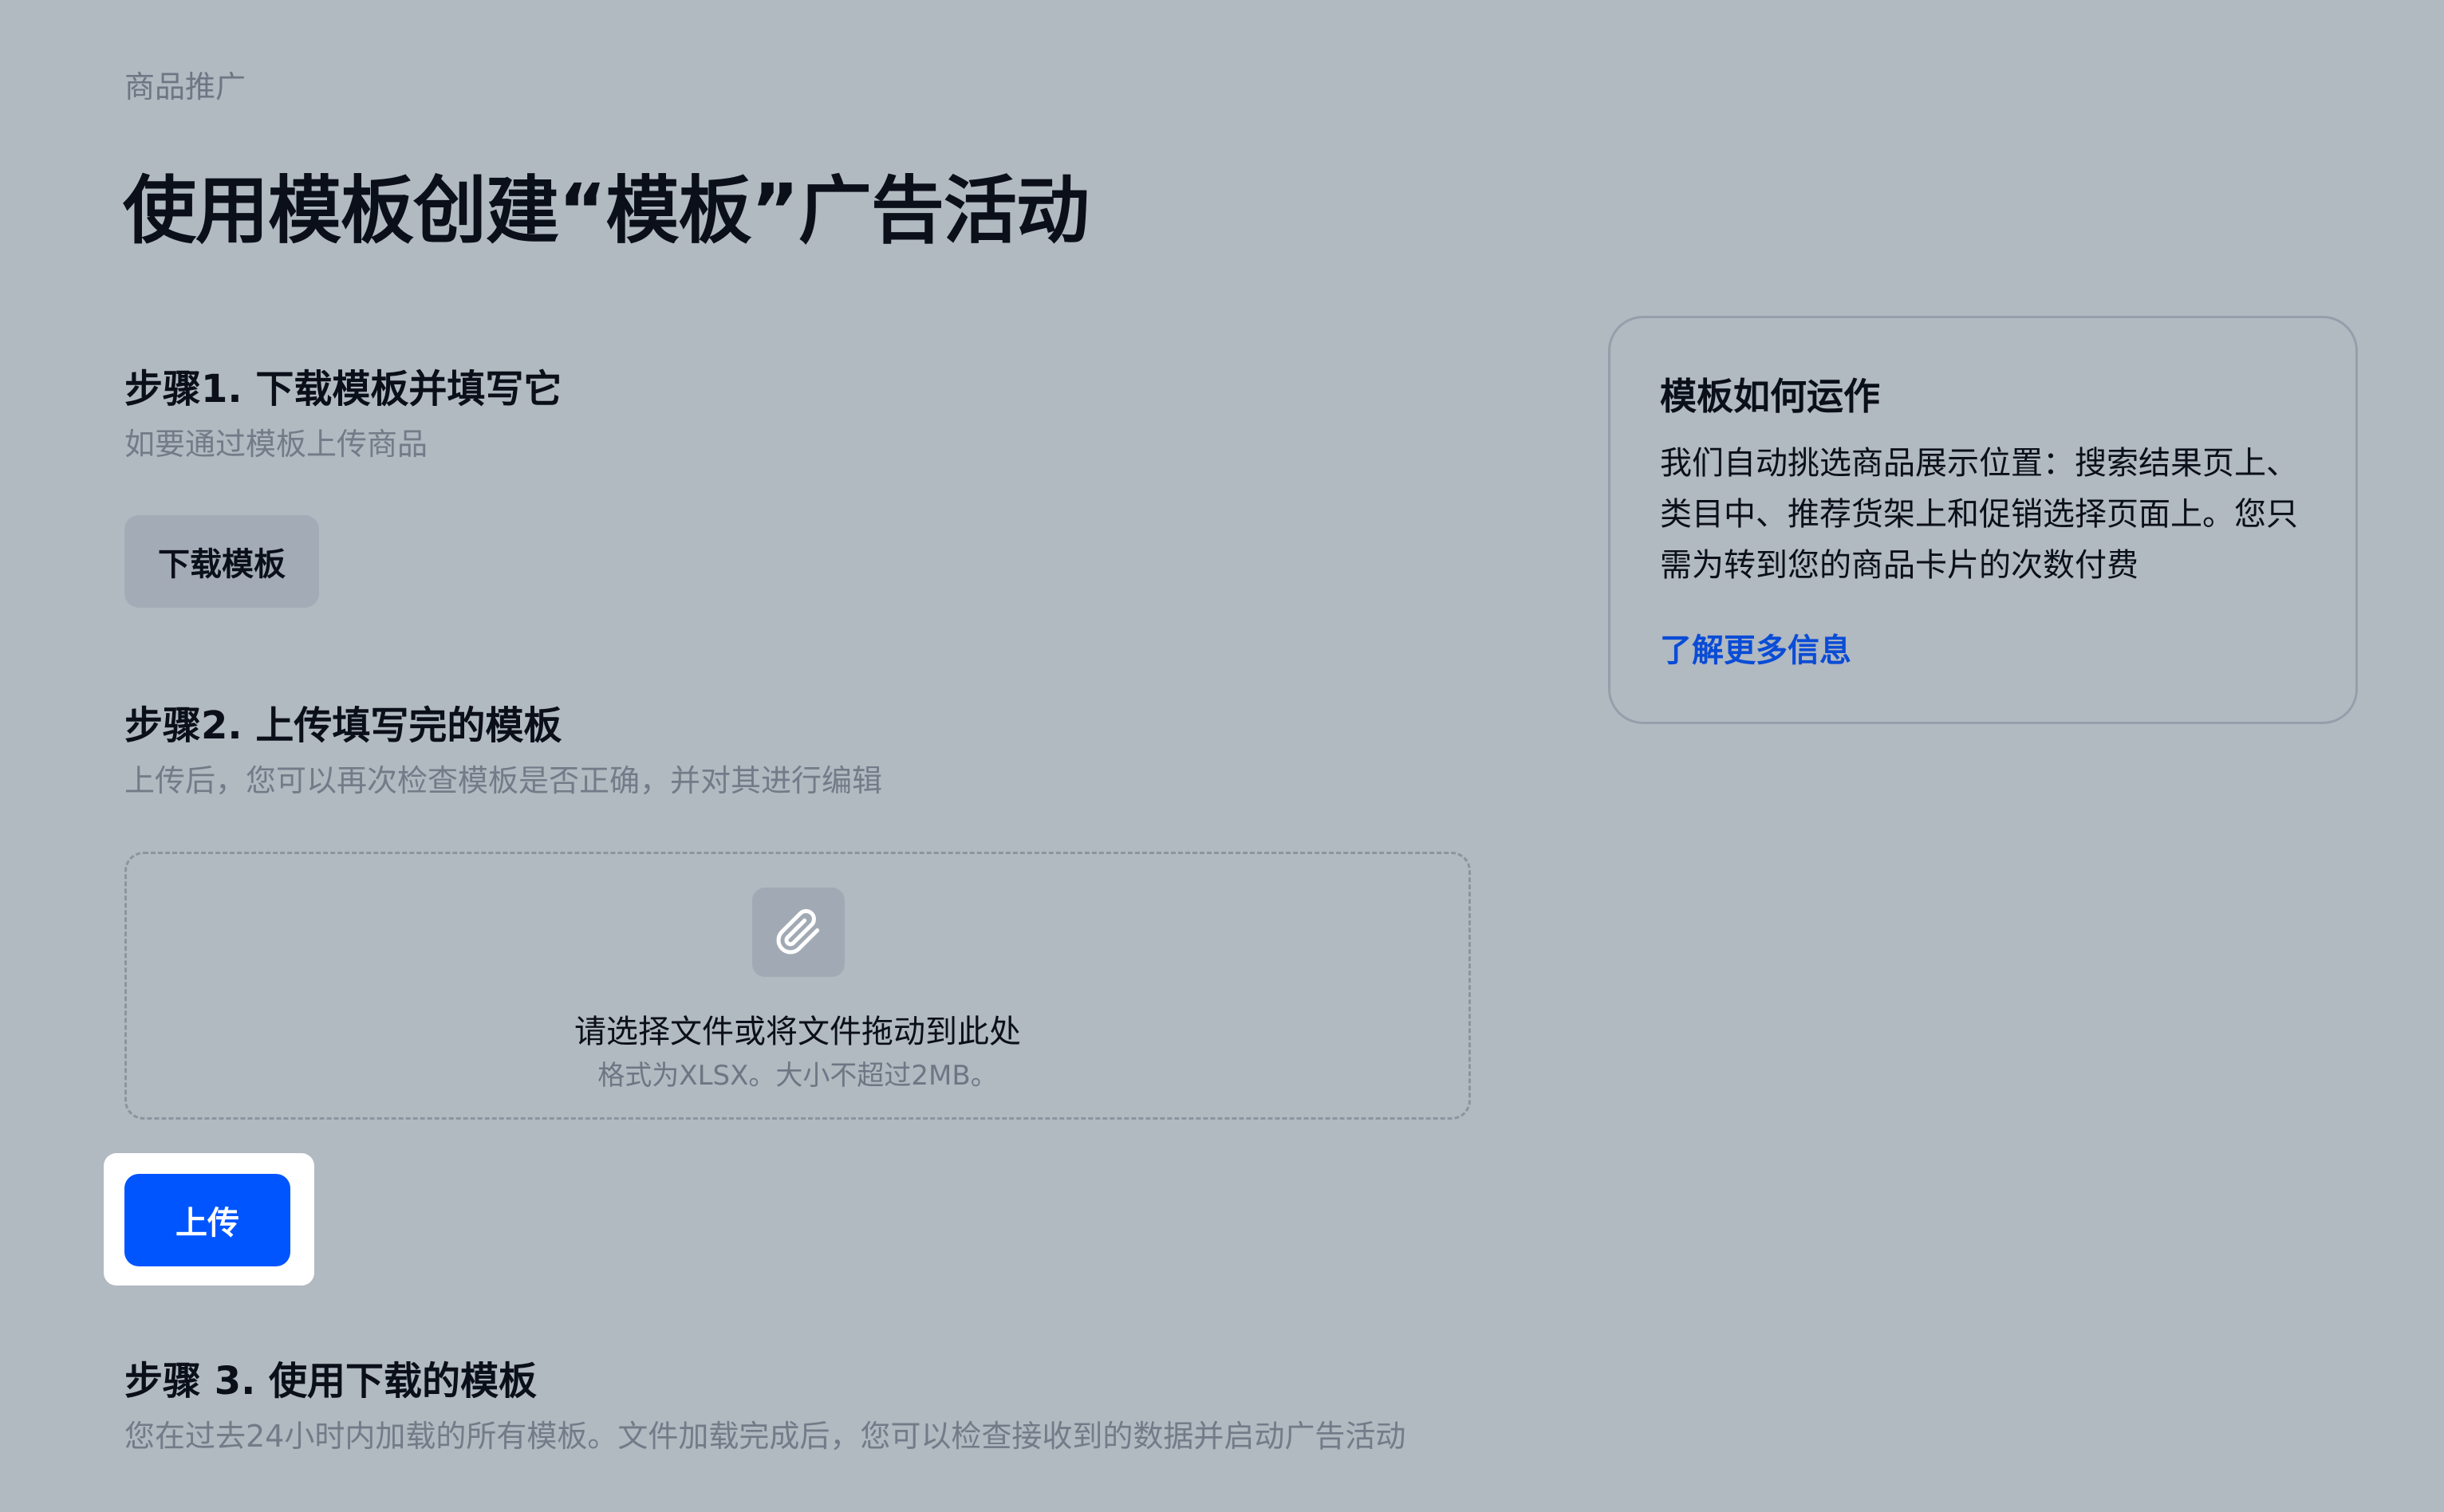 The width and height of the screenshot is (2444, 1512). I want to click on dropzone-hint: 格式为XLSX。大小不超过2MB。, so click(798, 1076).